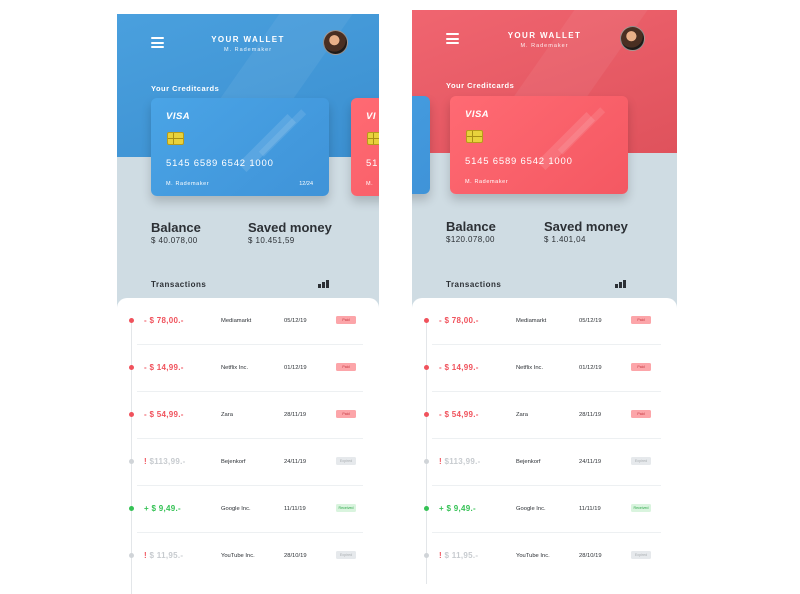 This screenshot has width=800, height=594. Describe the element at coordinates (522, 415) in the screenshot. I see `transaction-merchant: Zara` at that location.